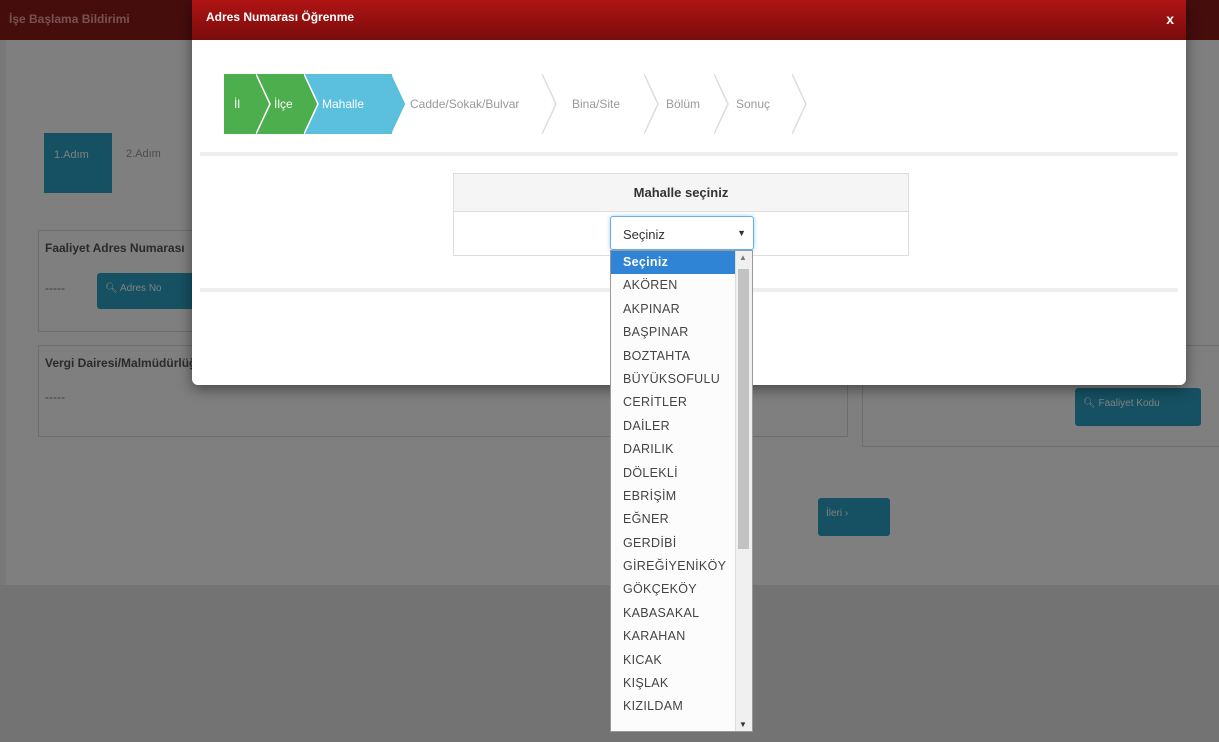 This screenshot has width=1219, height=742. Describe the element at coordinates (683, 104) in the screenshot. I see `wizard-step-label: Bölüm` at that location.